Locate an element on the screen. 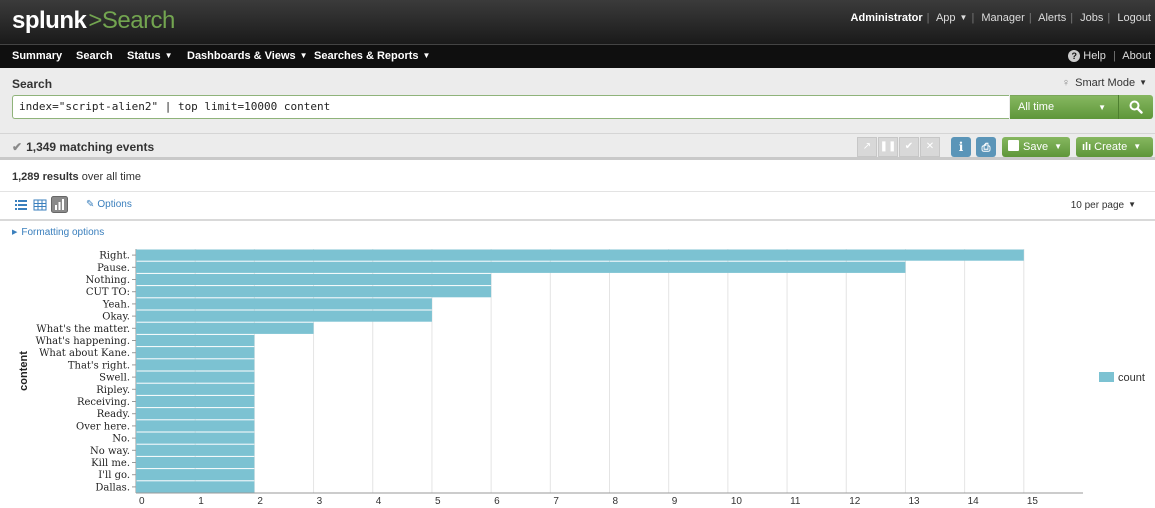  y-axis-title: content is located at coordinates (24, 371).